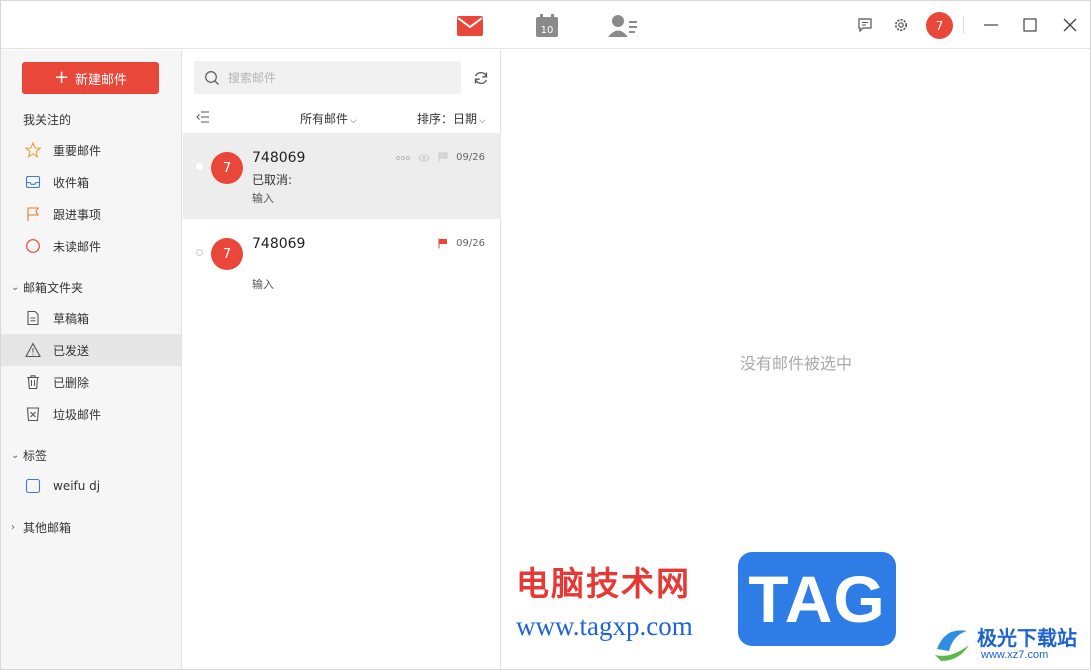  What do you see at coordinates (623, 26) in the screenshot?
I see `tab-contacts` at bounding box center [623, 26].